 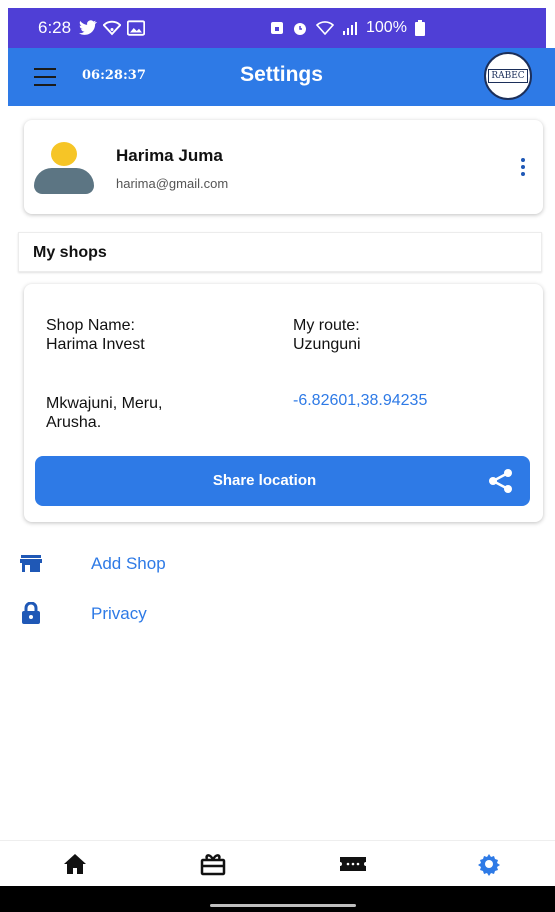 I want to click on ticket-icon, so click(x=353, y=864).